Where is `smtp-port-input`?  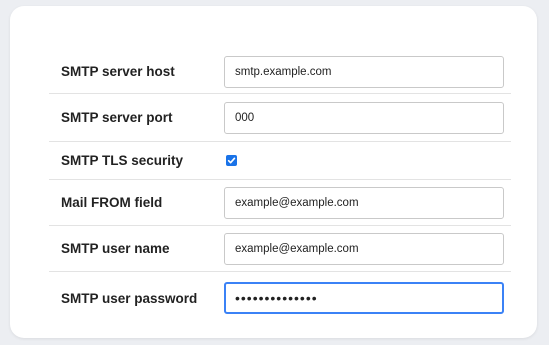 smtp-port-input is located at coordinates (364, 117).